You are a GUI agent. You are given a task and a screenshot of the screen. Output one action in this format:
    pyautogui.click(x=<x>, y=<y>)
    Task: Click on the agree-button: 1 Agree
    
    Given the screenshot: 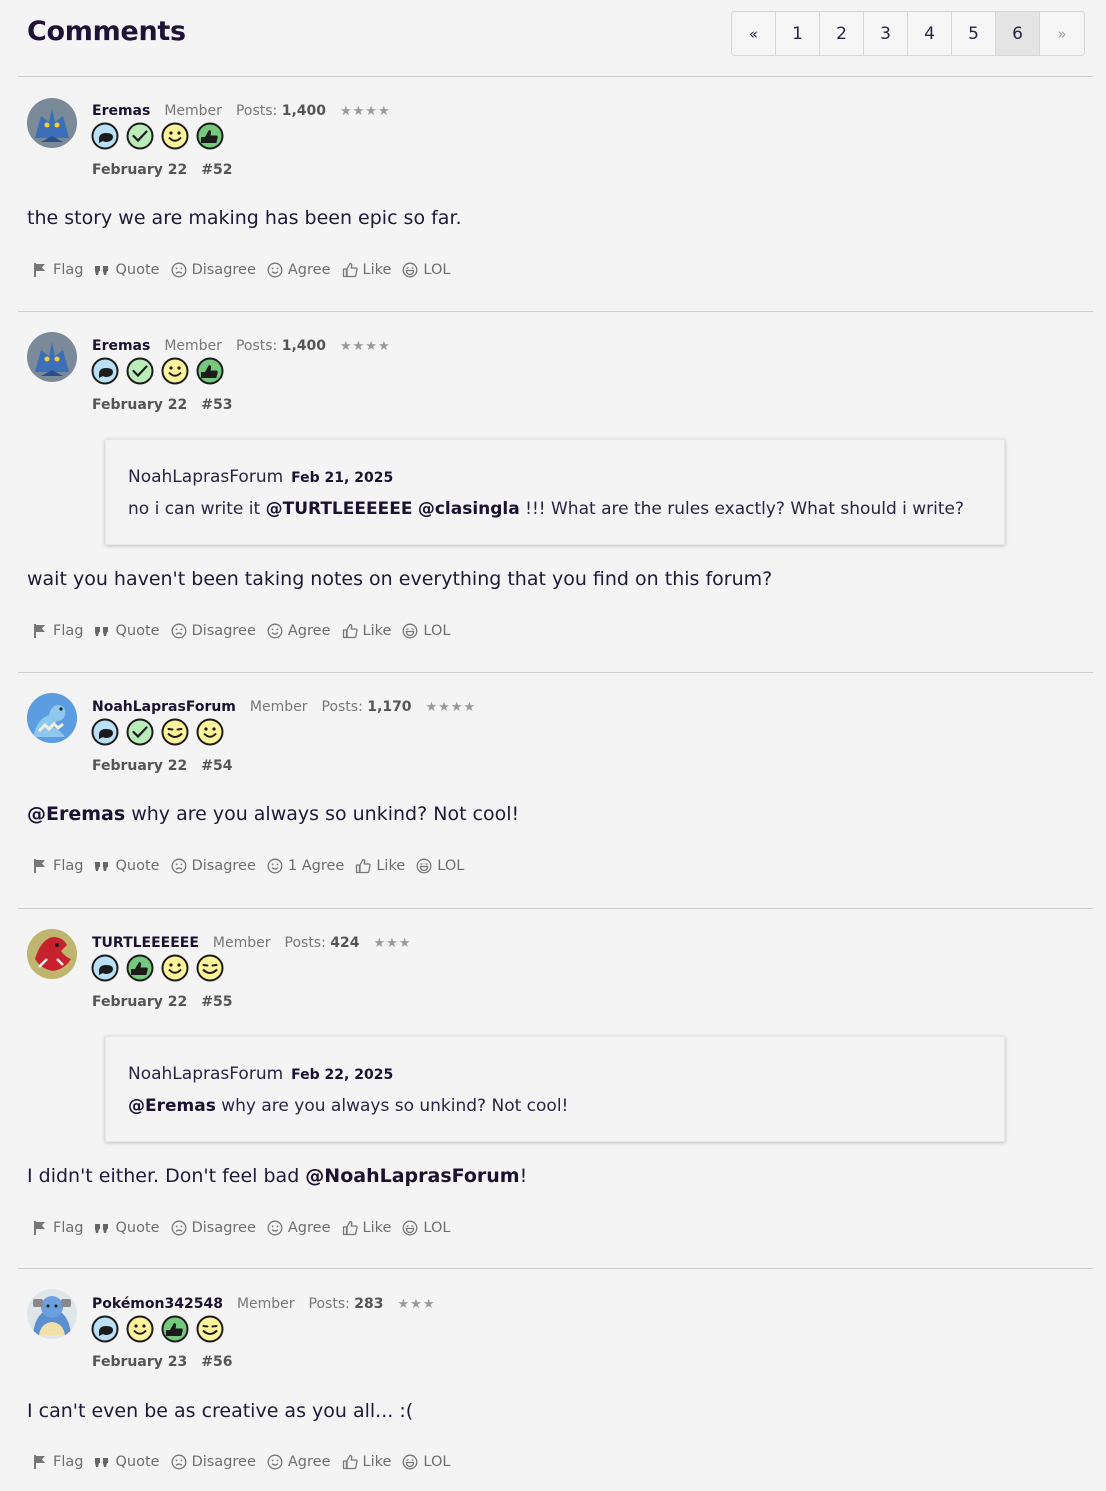 What is the action you would take?
    pyautogui.click(x=305, y=866)
    